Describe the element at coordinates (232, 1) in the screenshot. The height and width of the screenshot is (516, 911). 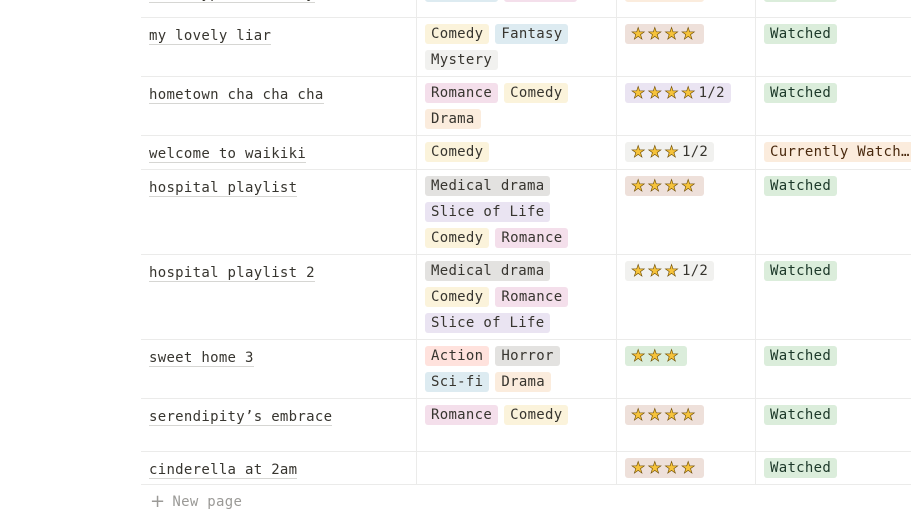
I see `page-title-link: the atypical family` at that location.